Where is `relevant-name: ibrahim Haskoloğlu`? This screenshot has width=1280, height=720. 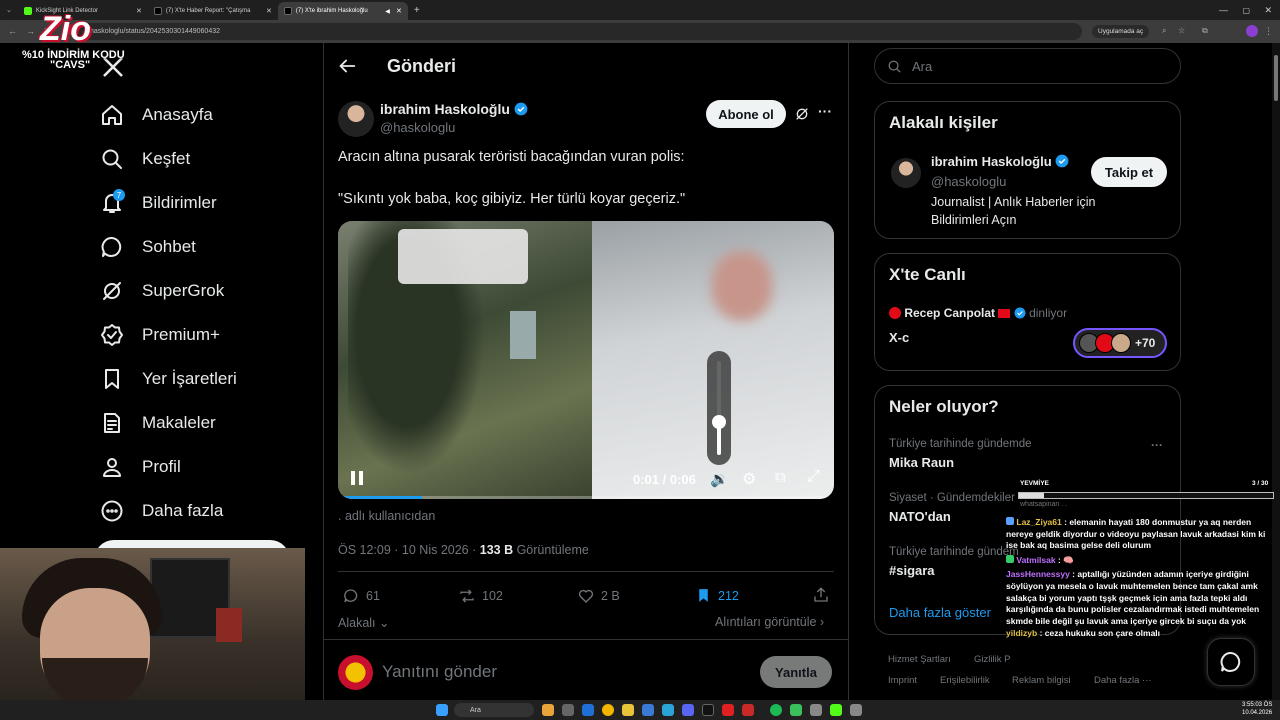
relevant-name: ibrahim Haskoloğlu is located at coordinates (1000, 161).